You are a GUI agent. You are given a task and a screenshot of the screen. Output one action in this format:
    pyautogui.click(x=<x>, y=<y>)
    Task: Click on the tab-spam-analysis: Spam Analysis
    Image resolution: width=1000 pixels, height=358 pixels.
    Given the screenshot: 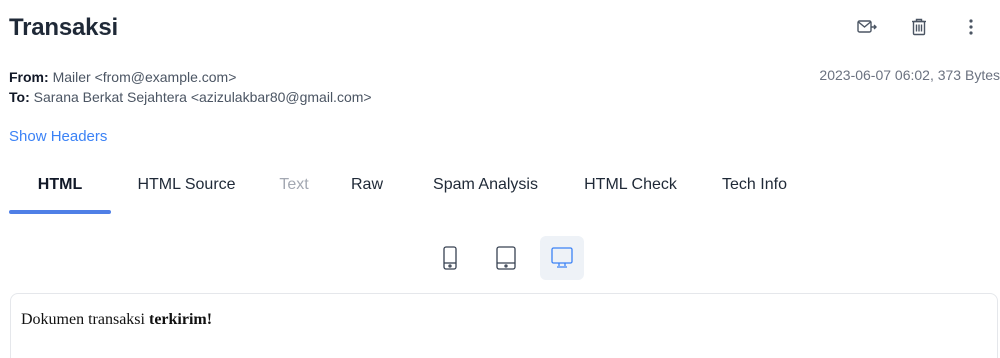 What is the action you would take?
    pyautogui.click(x=485, y=192)
    